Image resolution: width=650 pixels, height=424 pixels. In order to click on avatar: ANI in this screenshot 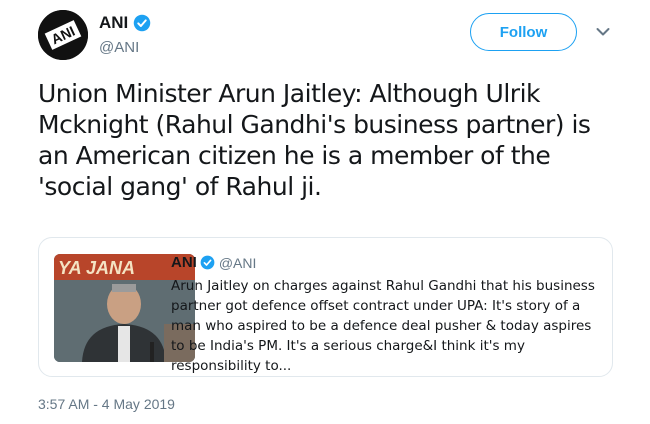, I will do `click(63, 35)`.